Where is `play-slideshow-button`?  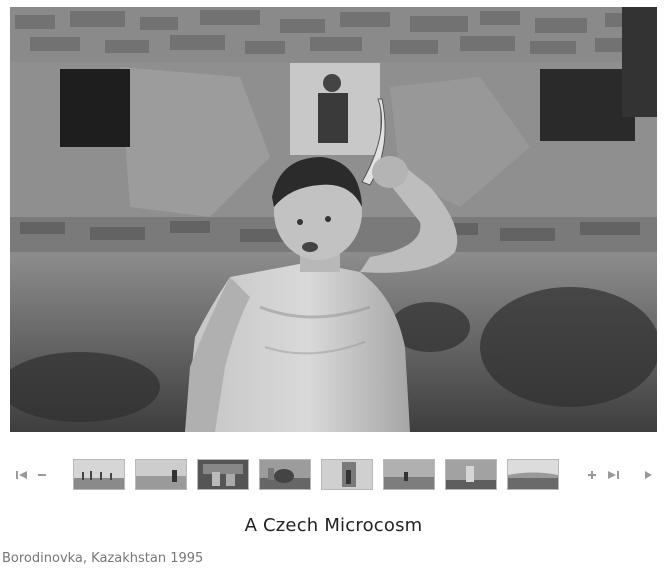 play-slideshow-button is located at coordinates (647, 475).